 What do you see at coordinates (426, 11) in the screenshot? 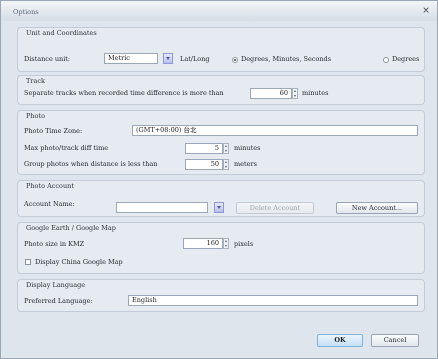
I see `close-icon: ×` at bounding box center [426, 11].